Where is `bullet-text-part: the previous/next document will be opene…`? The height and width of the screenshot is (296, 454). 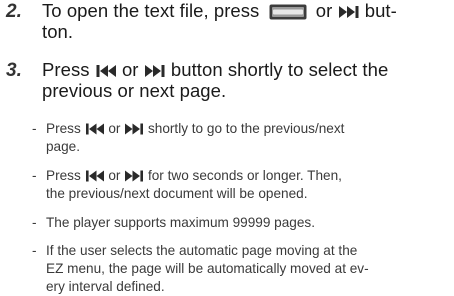
bullet-text-part: the previous/next document will be opene… is located at coordinates (177, 193).